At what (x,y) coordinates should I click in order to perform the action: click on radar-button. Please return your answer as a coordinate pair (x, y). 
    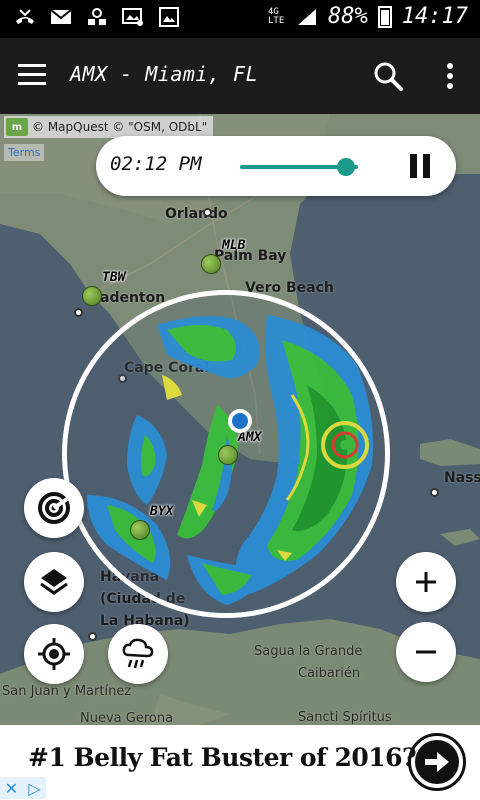
    Looking at the image, I should click on (54, 508).